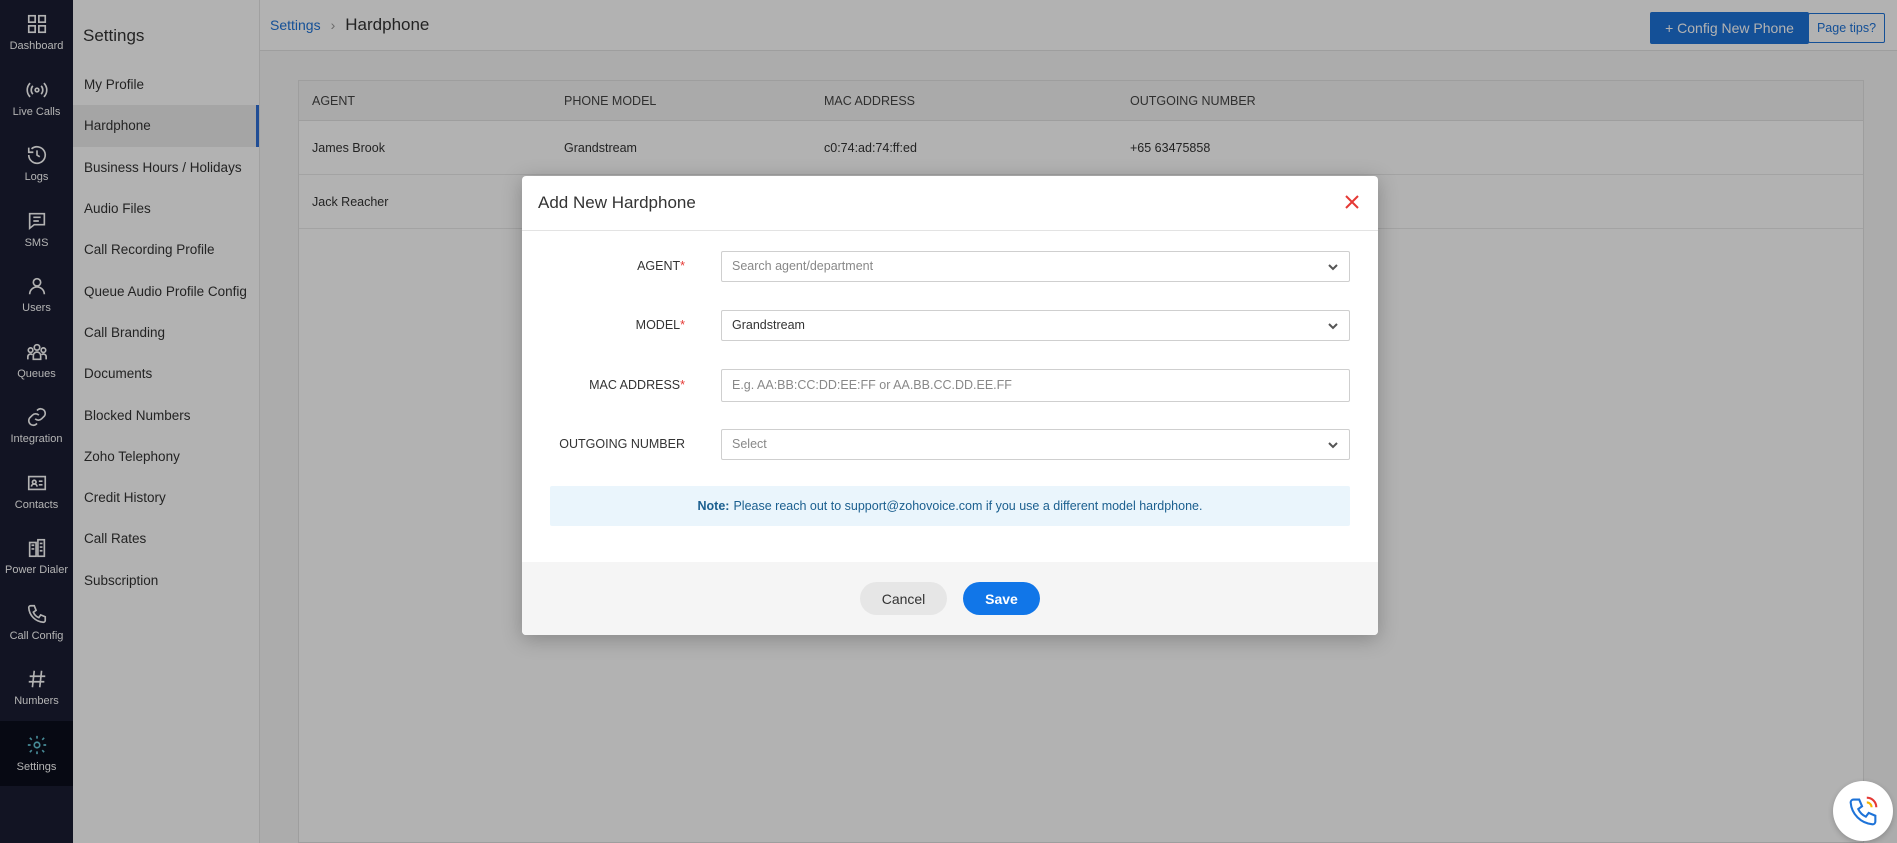  Describe the element at coordinates (622, 444) in the screenshot. I see `outgoing-label: OUTGOING NUMBER` at that location.